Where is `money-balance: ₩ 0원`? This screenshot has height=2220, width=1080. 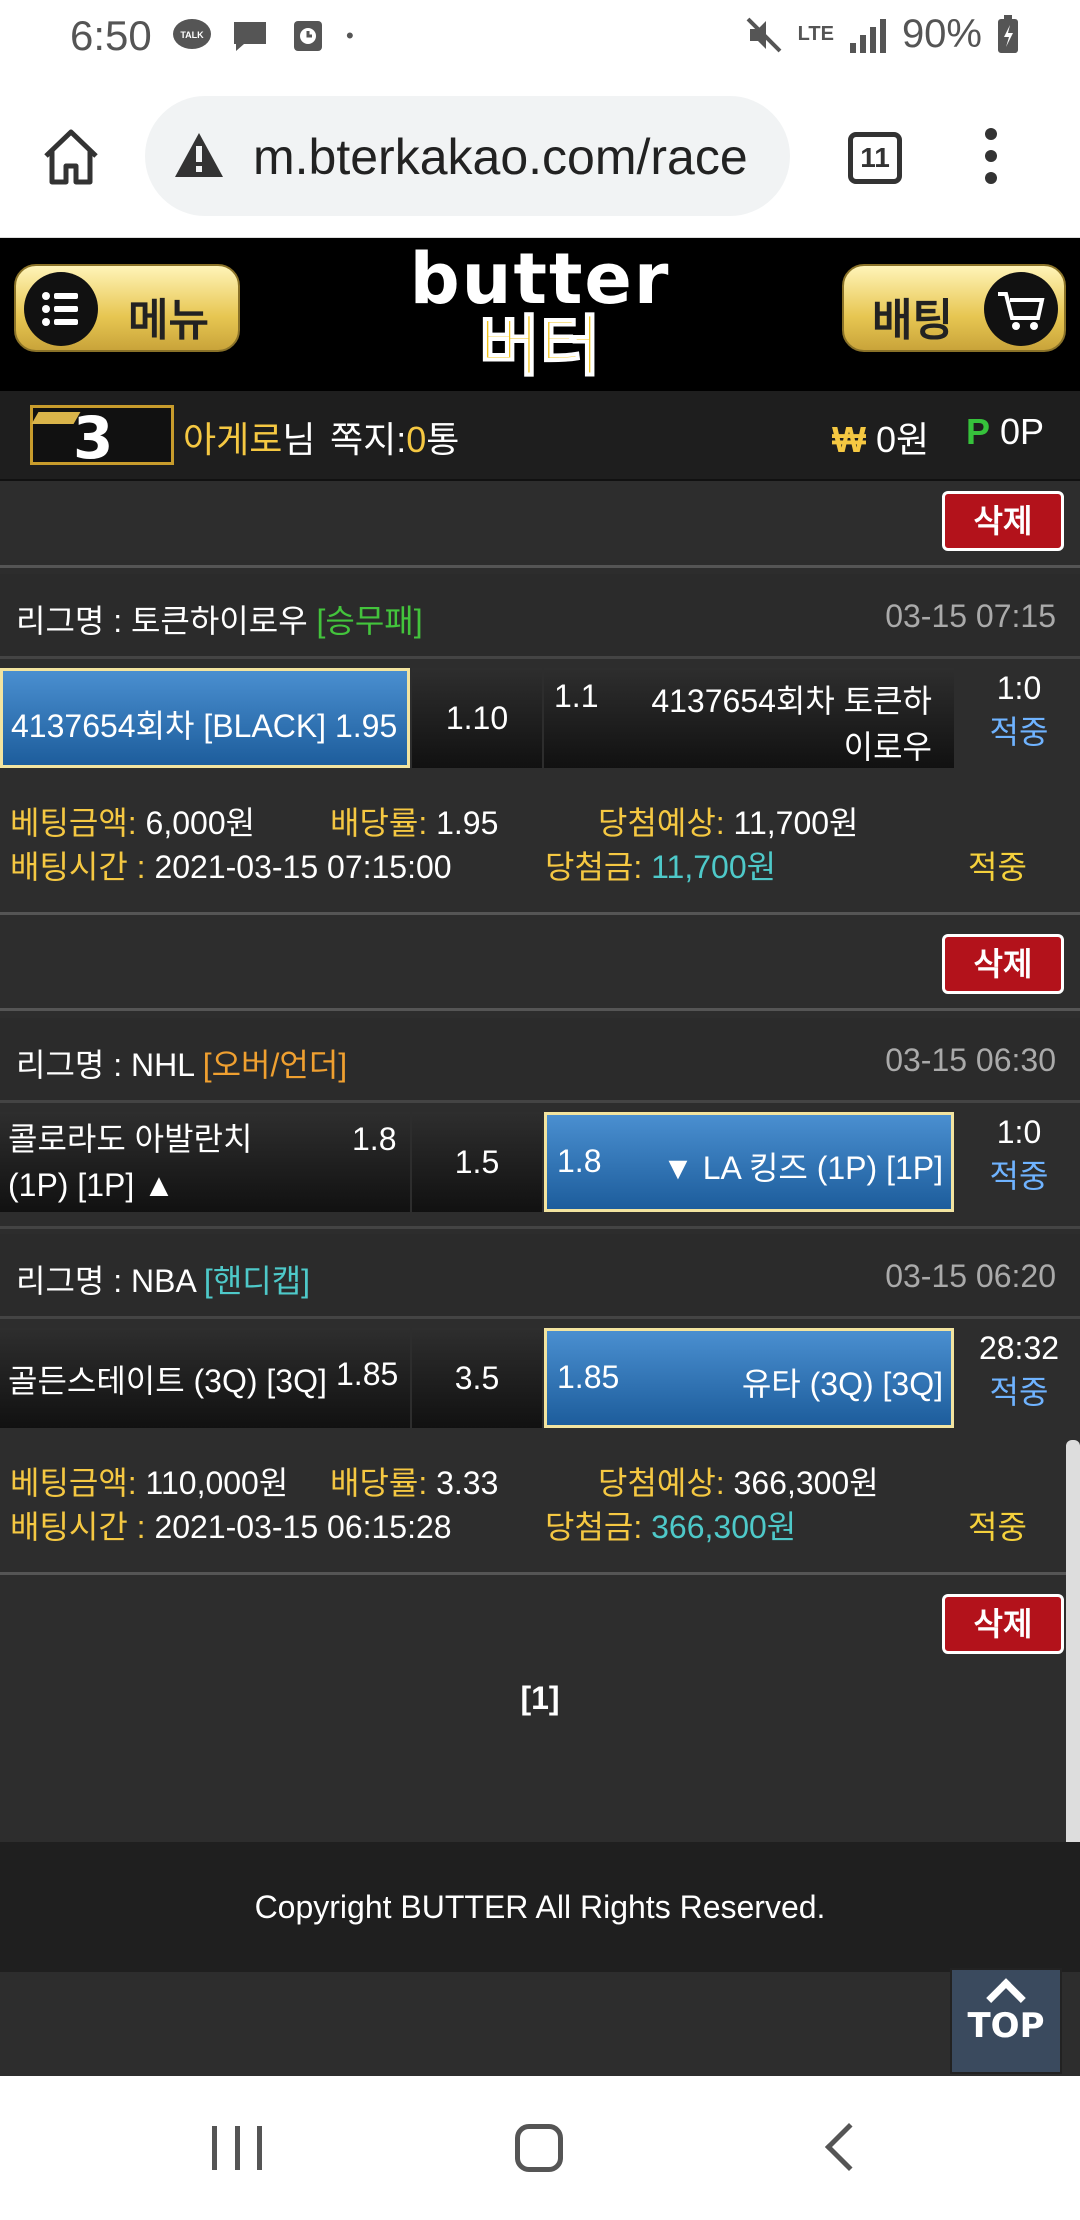
money-balance: ₩ 0원 is located at coordinates (880, 437).